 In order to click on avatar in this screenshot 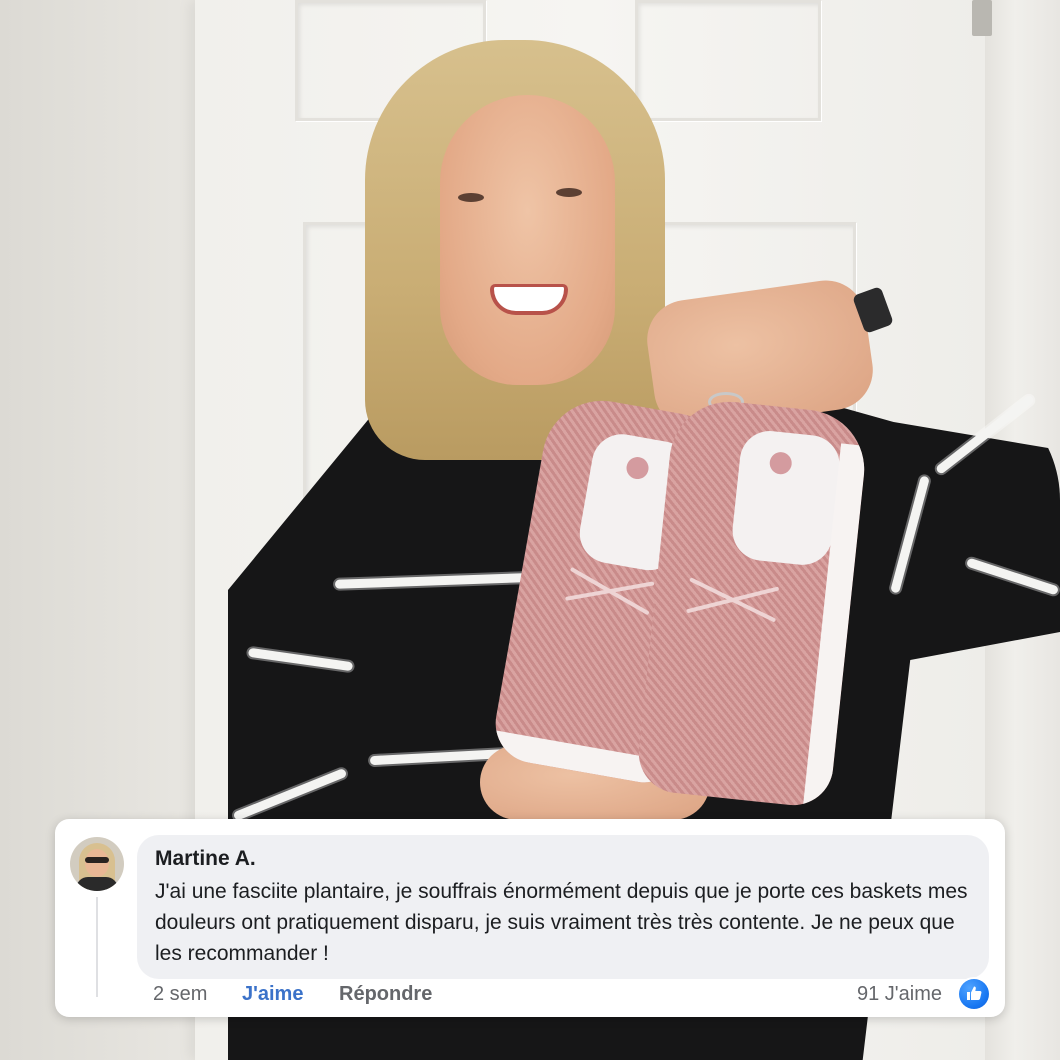, I will do `click(97, 864)`.